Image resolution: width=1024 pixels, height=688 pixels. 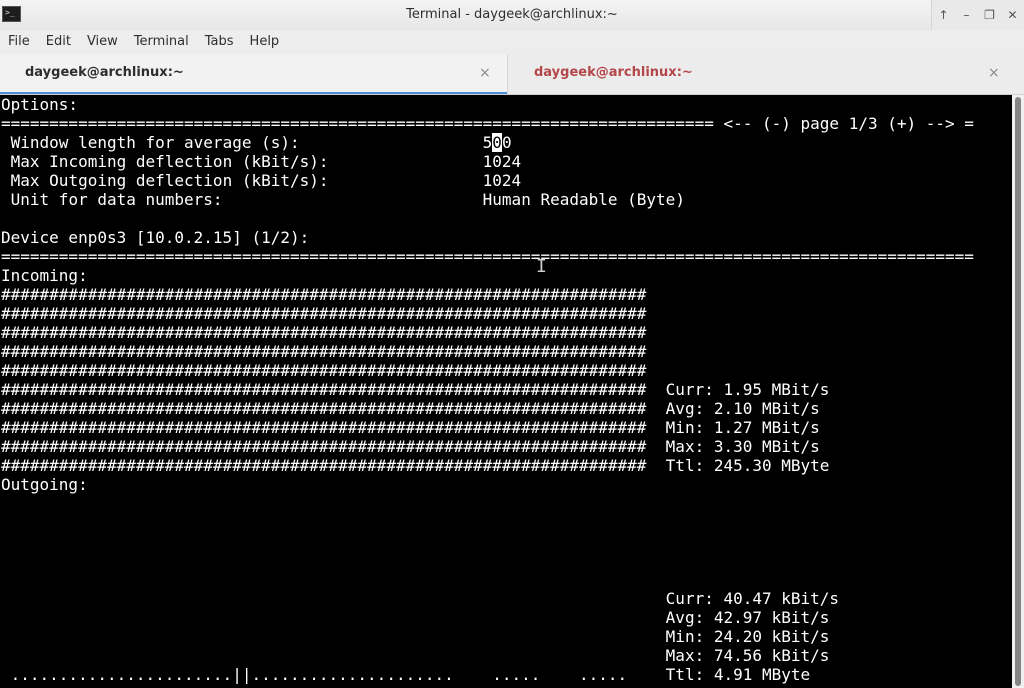 I want to click on menu-terminal: Terminal, so click(x=161, y=42).